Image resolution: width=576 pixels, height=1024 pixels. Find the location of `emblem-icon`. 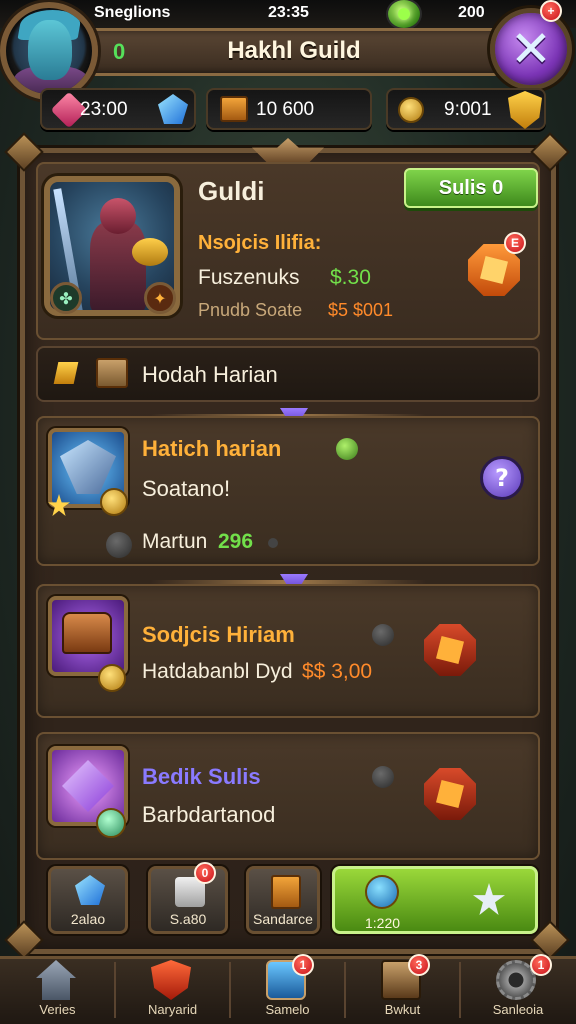

emblem-icon is located at coordinates (494, 270).